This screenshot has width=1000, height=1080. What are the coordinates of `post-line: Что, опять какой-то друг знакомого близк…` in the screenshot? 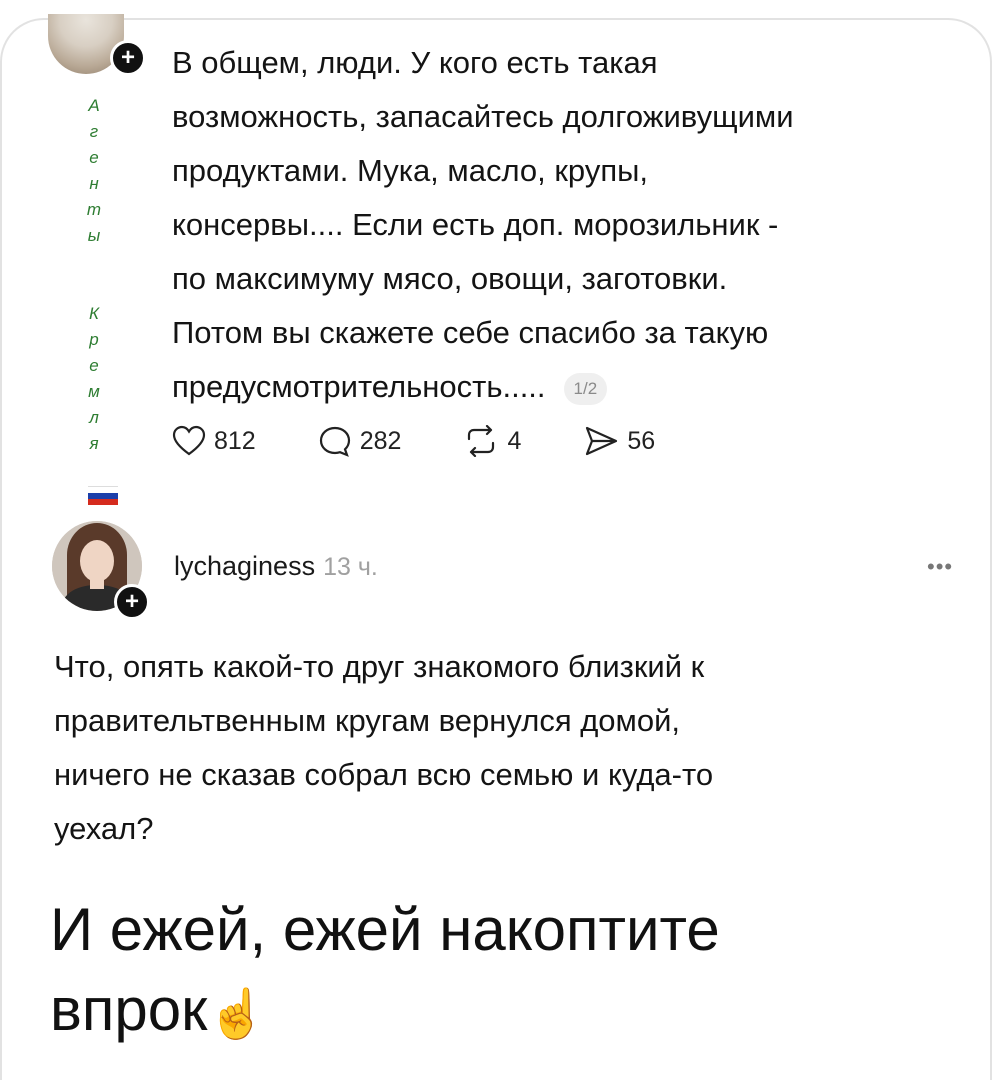 It's located at (379, 666).